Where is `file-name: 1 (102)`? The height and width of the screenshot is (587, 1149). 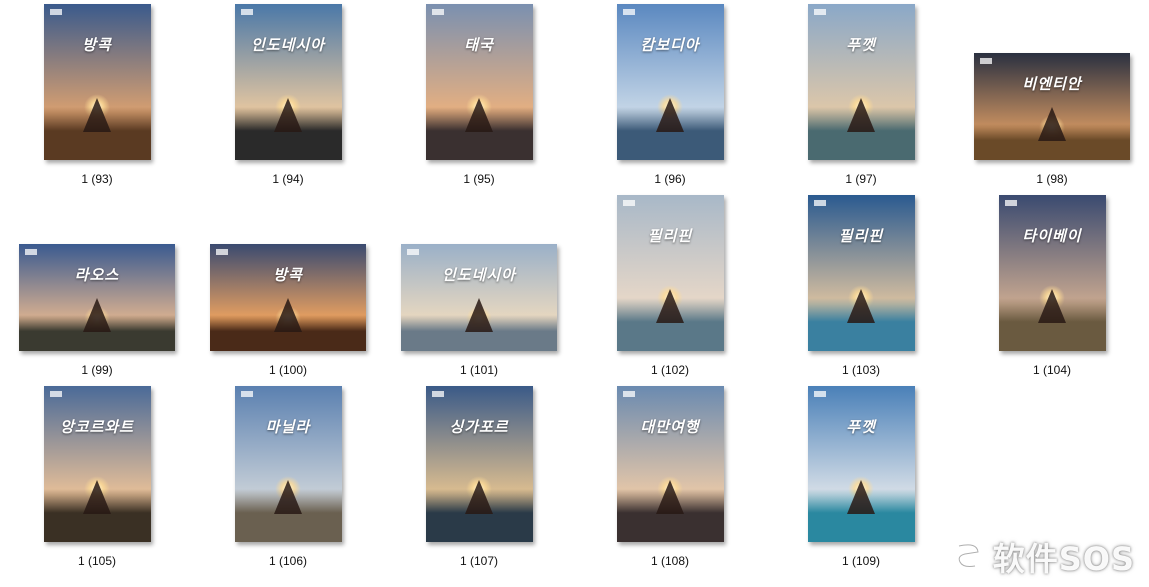 file-name: 1 (102) is located at coordinates (670, 370).